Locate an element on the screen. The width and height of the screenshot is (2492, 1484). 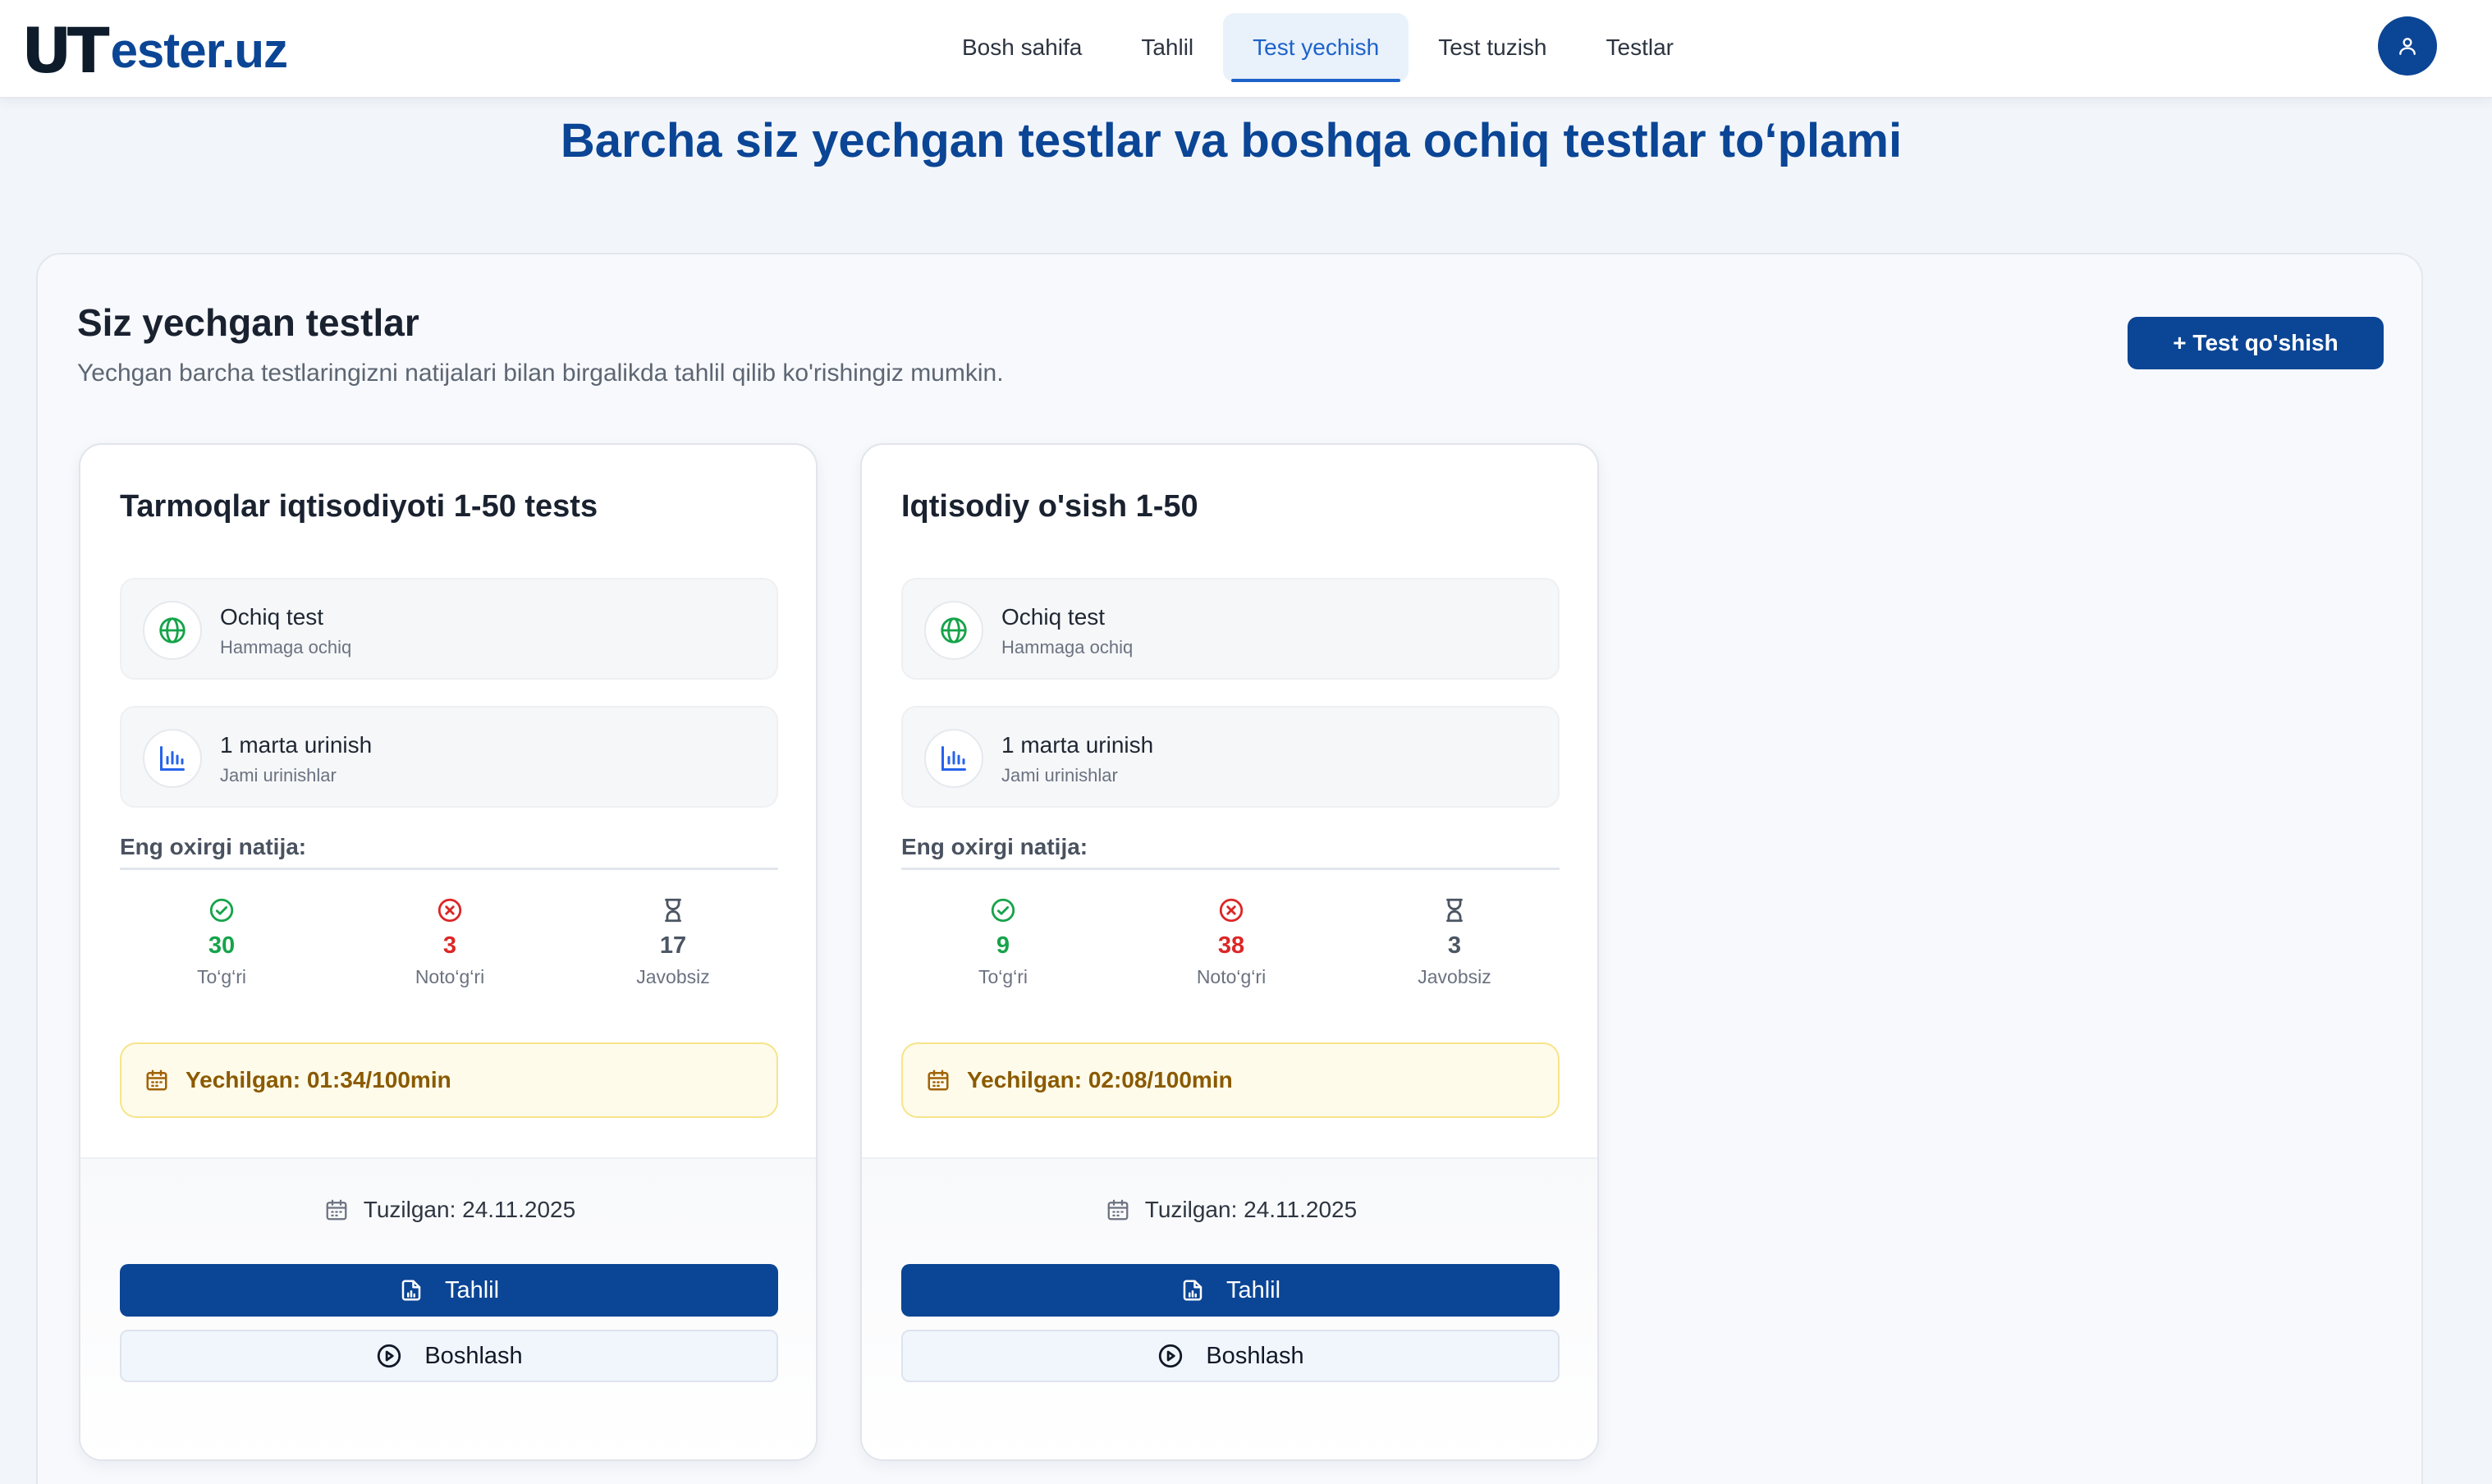
test-card-title: Tarmoqlar iqtisodiyoti 1-50 tests is located at coordinates (359, 506).